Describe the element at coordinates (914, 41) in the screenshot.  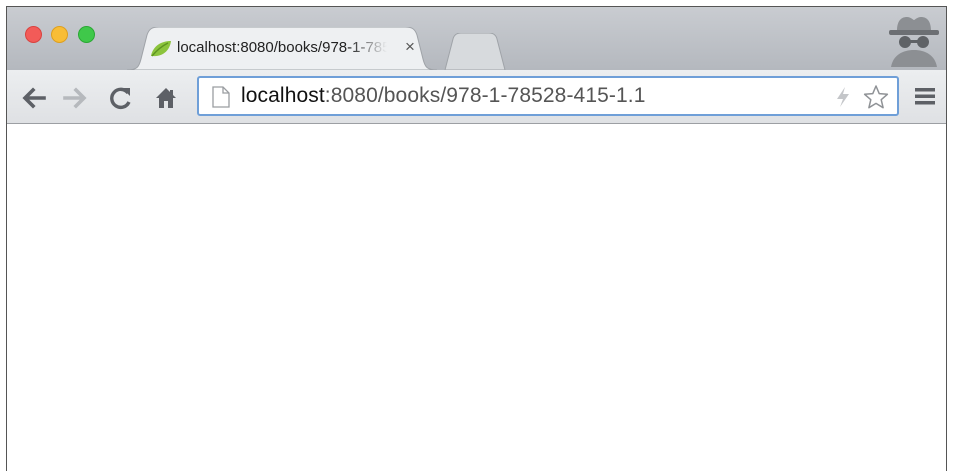
I see `incognito-icon` at that location.